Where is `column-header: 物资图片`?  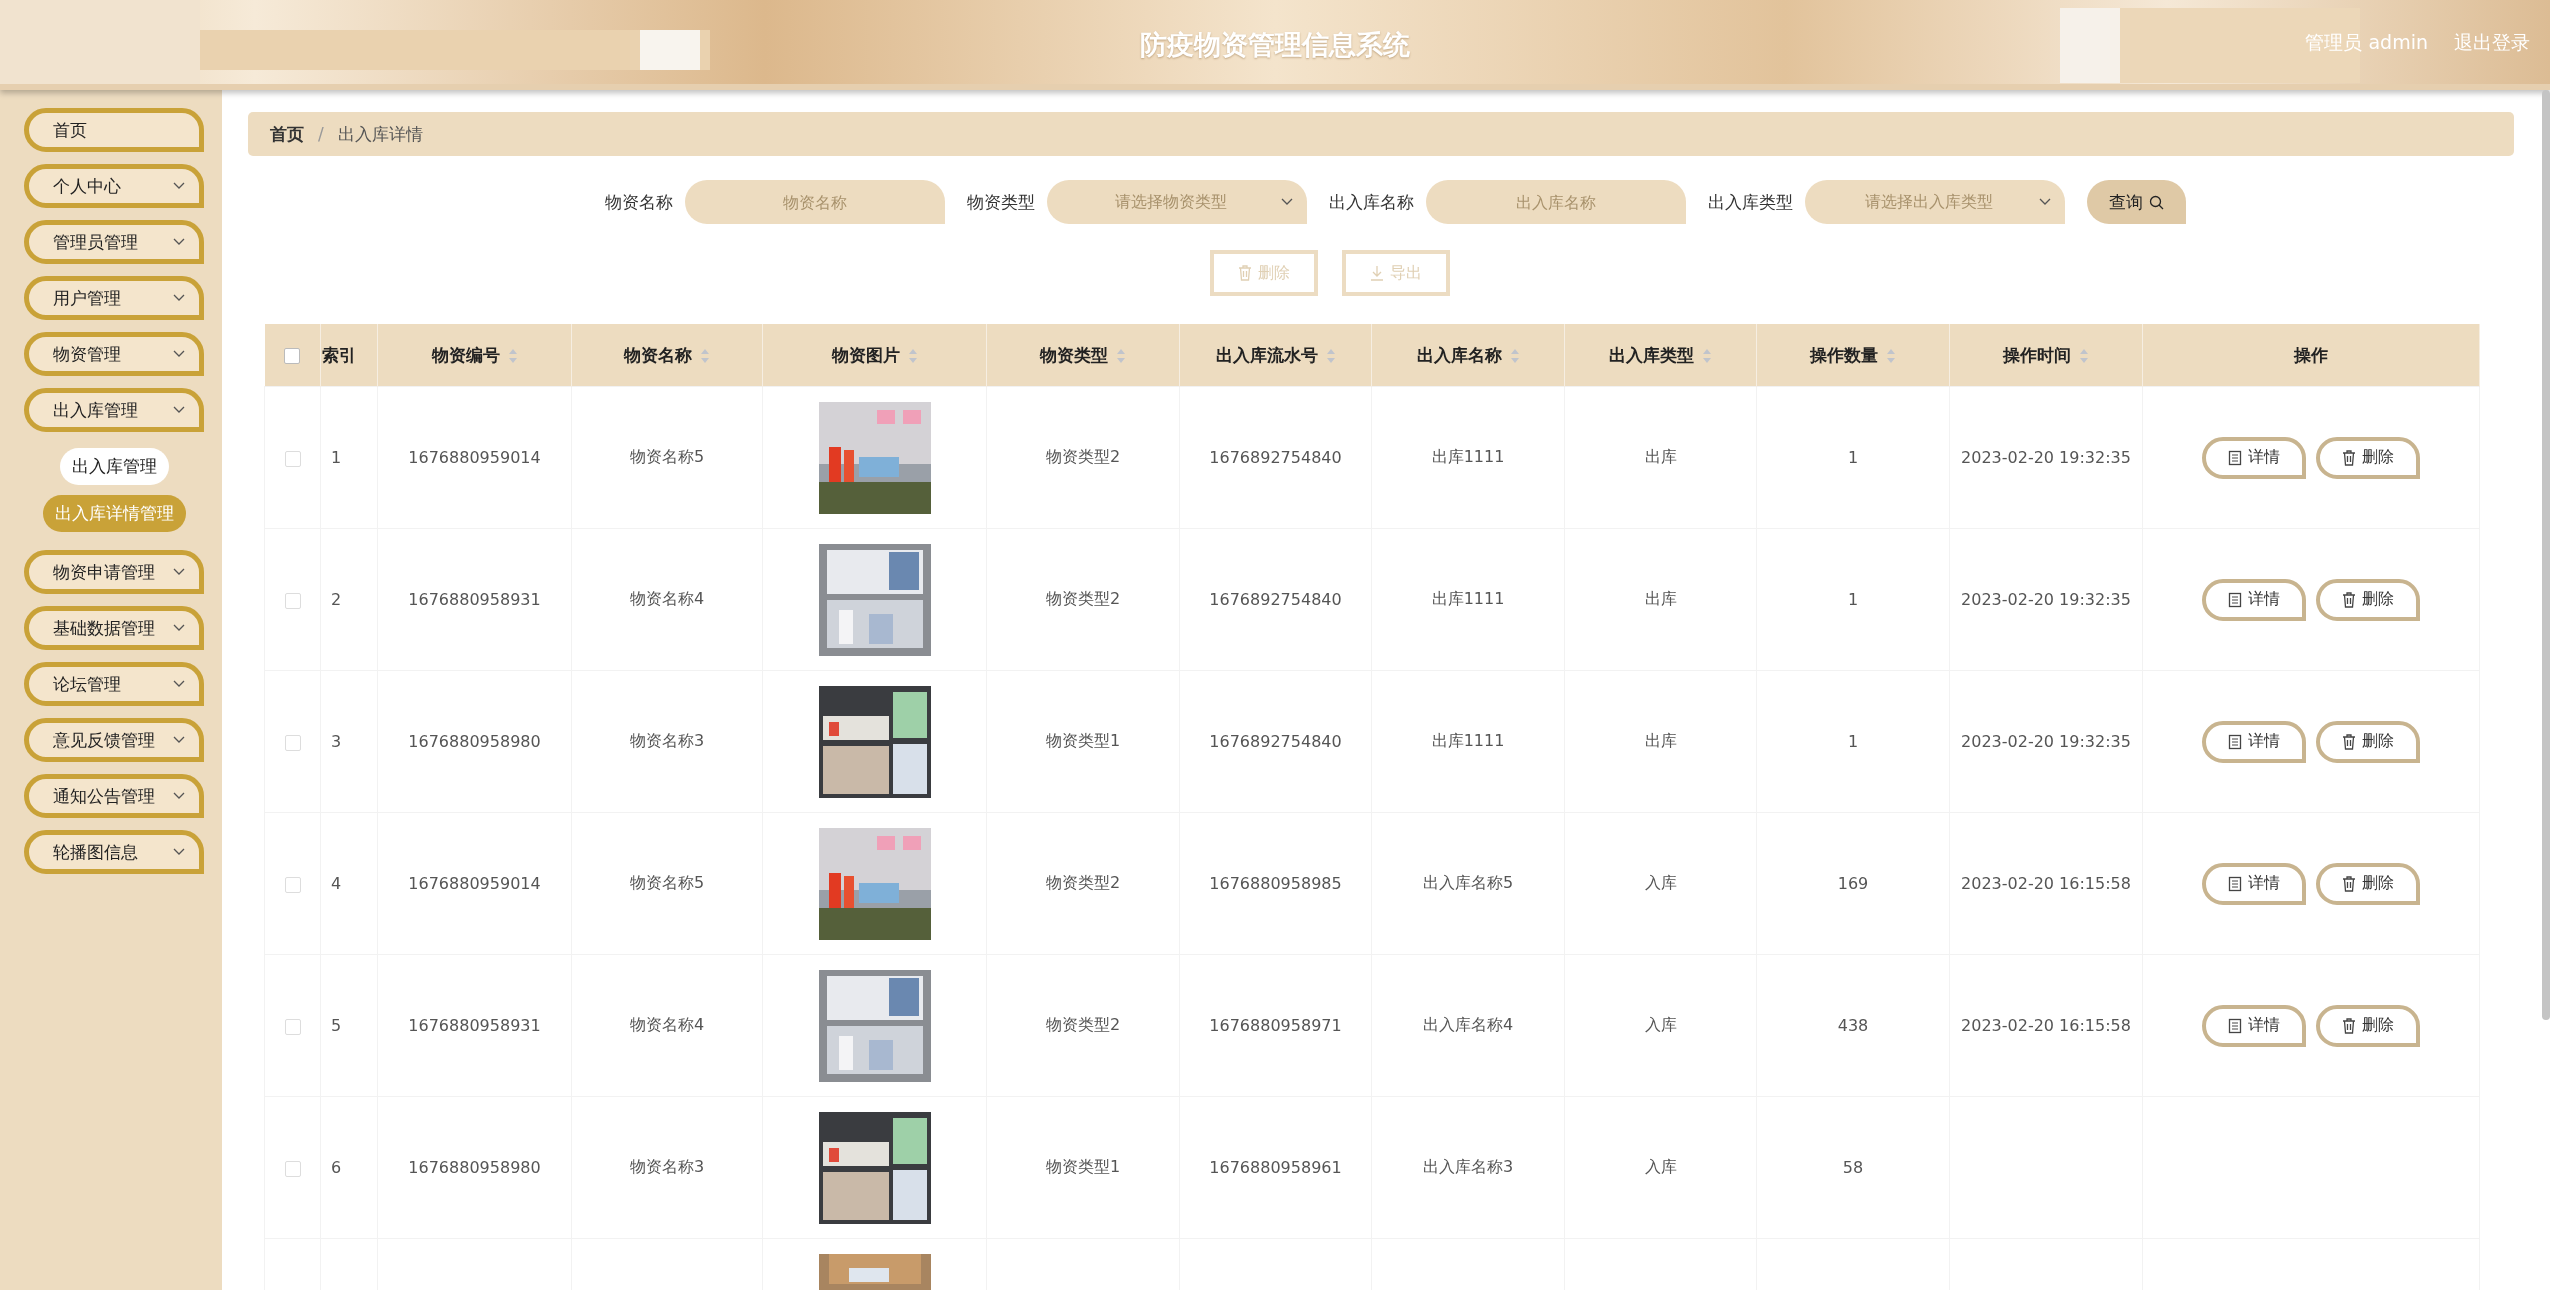
column-header: 物资图片 is located at coordinates (865, 354).